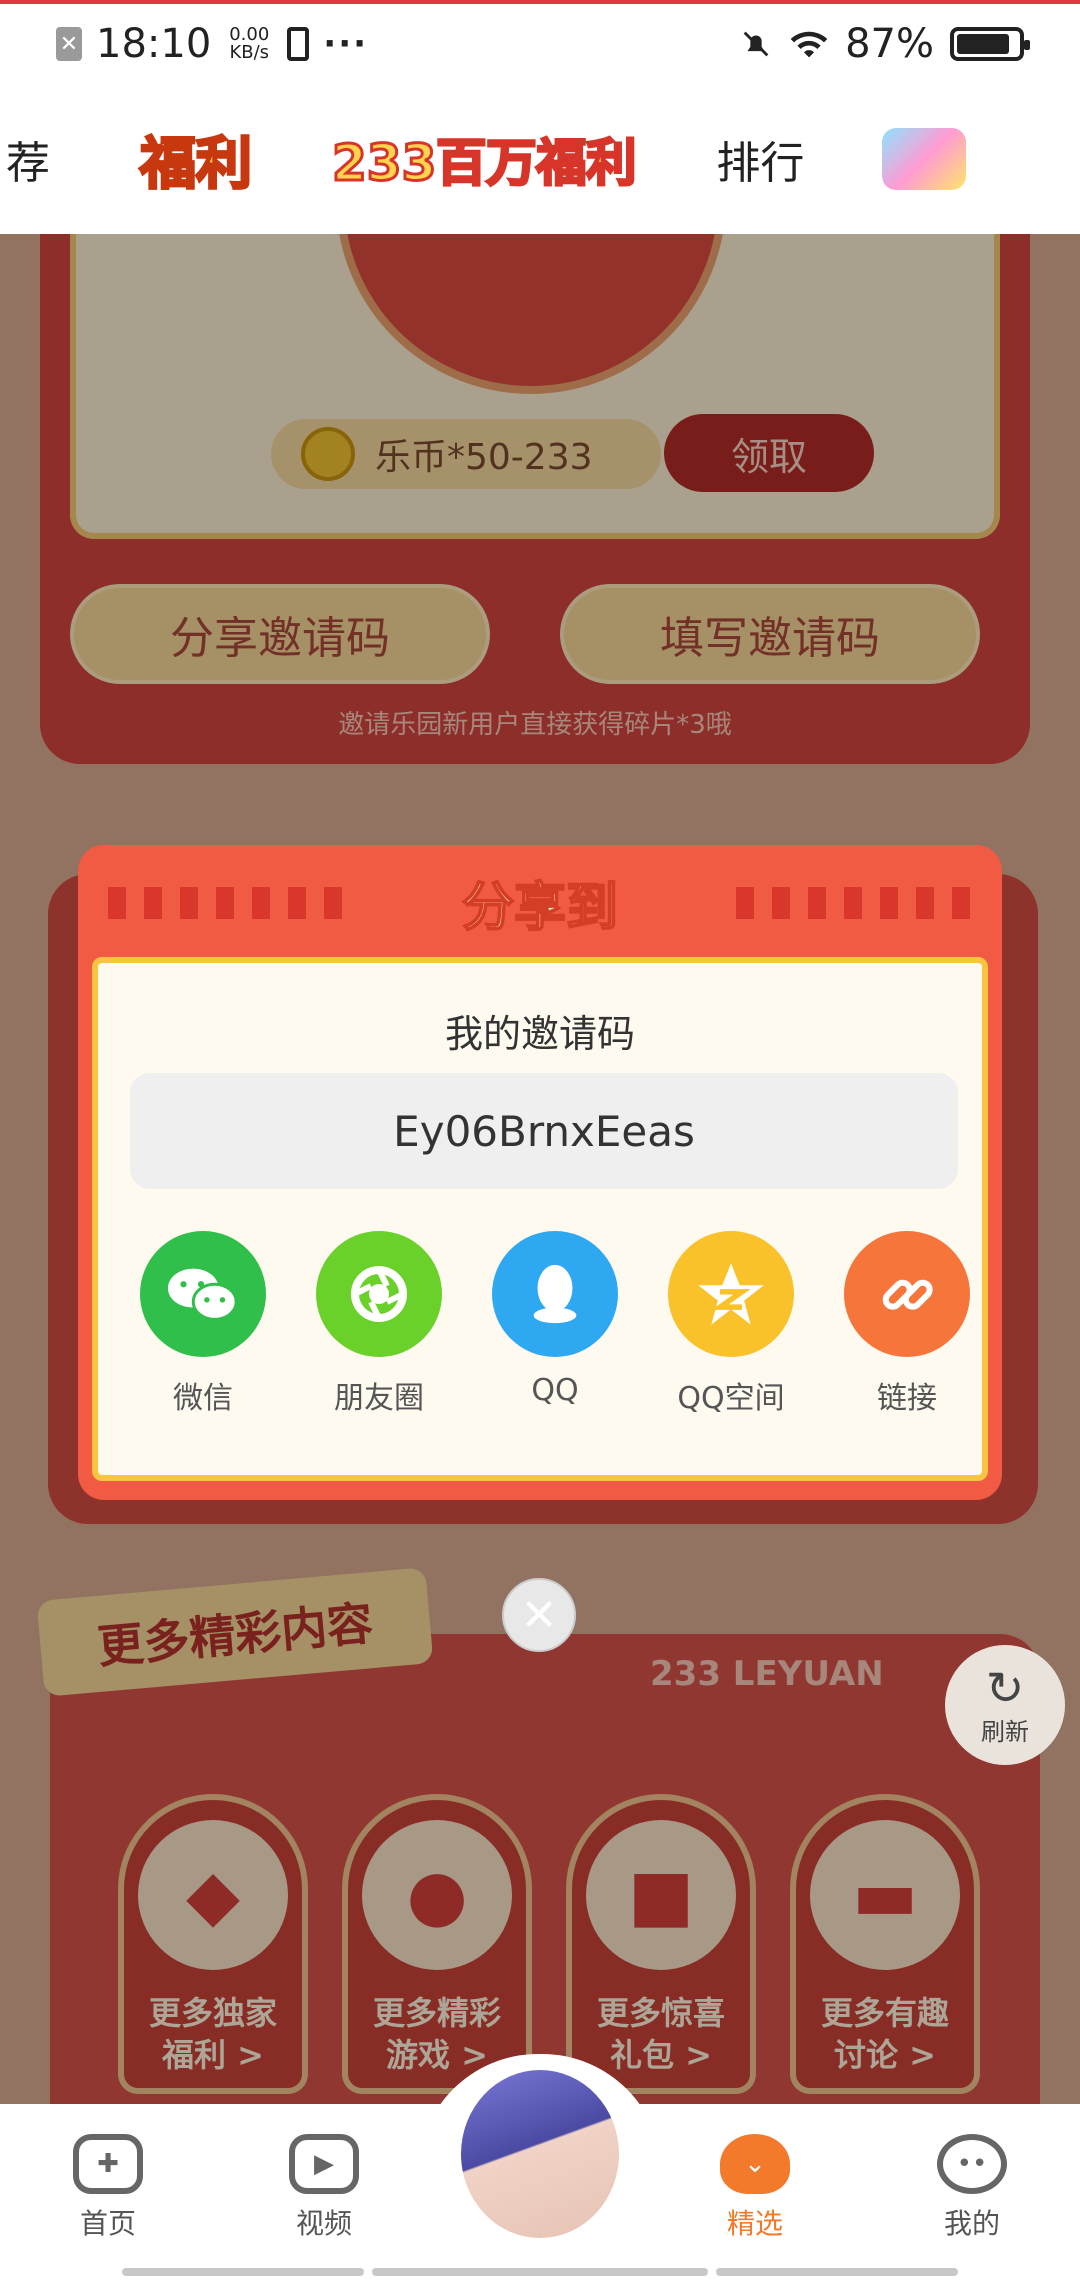  Describe the element at coordinates (924, 159) in the screenshot. I see `tab-game-logo-icon` at that location.